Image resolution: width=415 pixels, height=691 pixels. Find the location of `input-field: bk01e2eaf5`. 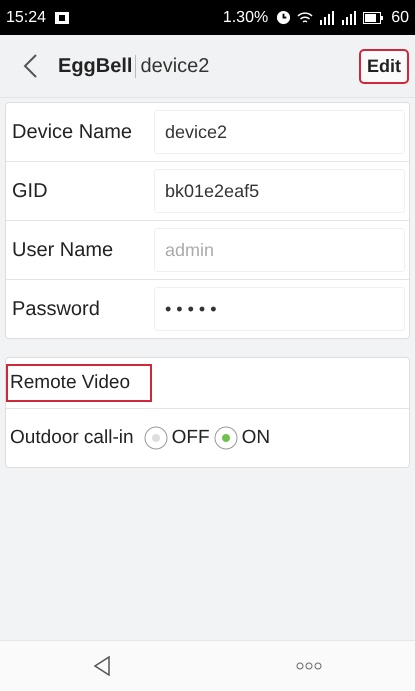

input-field: bk01e2eaf5 is located at coordinates (279, 191).